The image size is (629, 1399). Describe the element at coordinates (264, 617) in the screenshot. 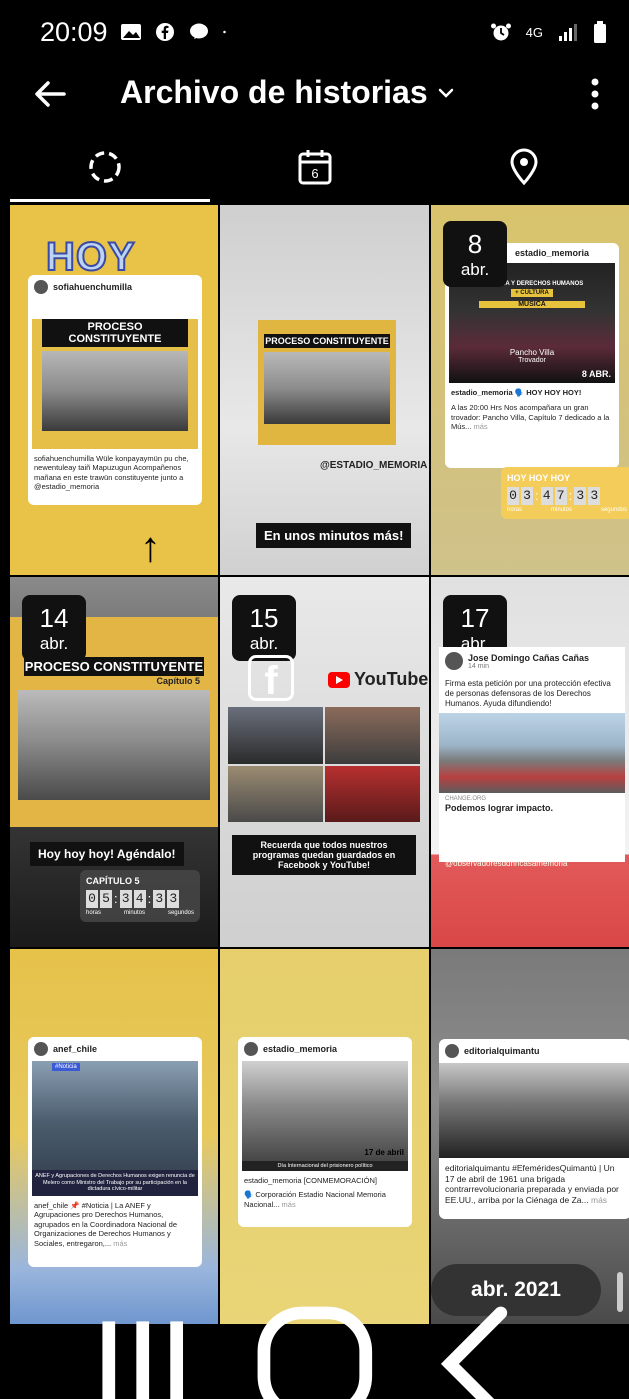

I see `date-day: 15` at that location.